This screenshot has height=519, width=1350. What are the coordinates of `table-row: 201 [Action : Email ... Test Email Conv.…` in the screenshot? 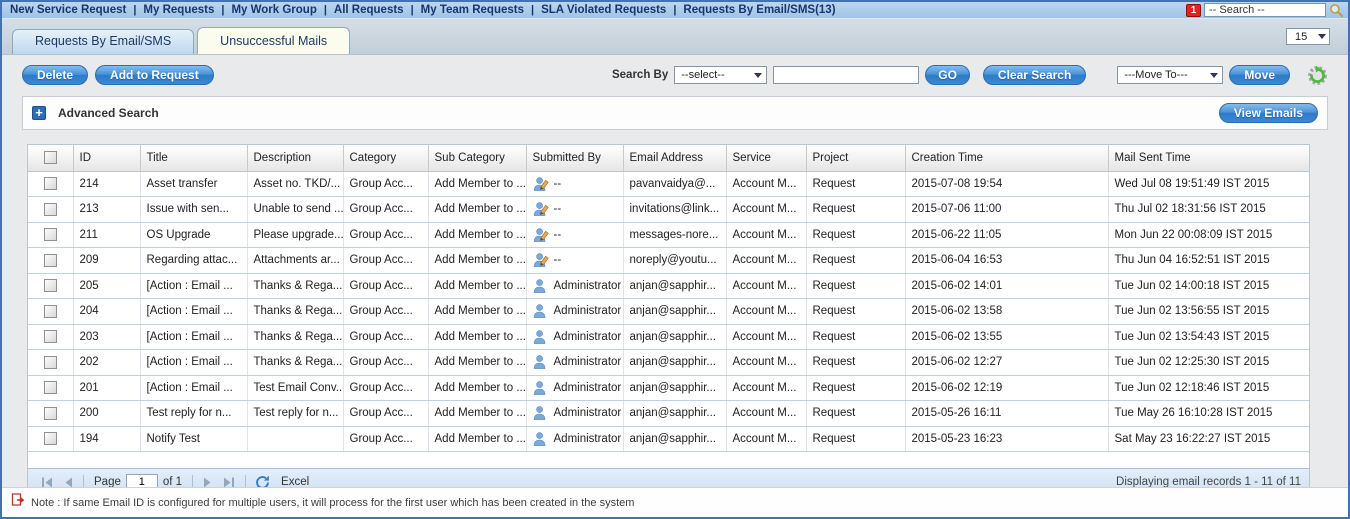 It's located at (668, 388).